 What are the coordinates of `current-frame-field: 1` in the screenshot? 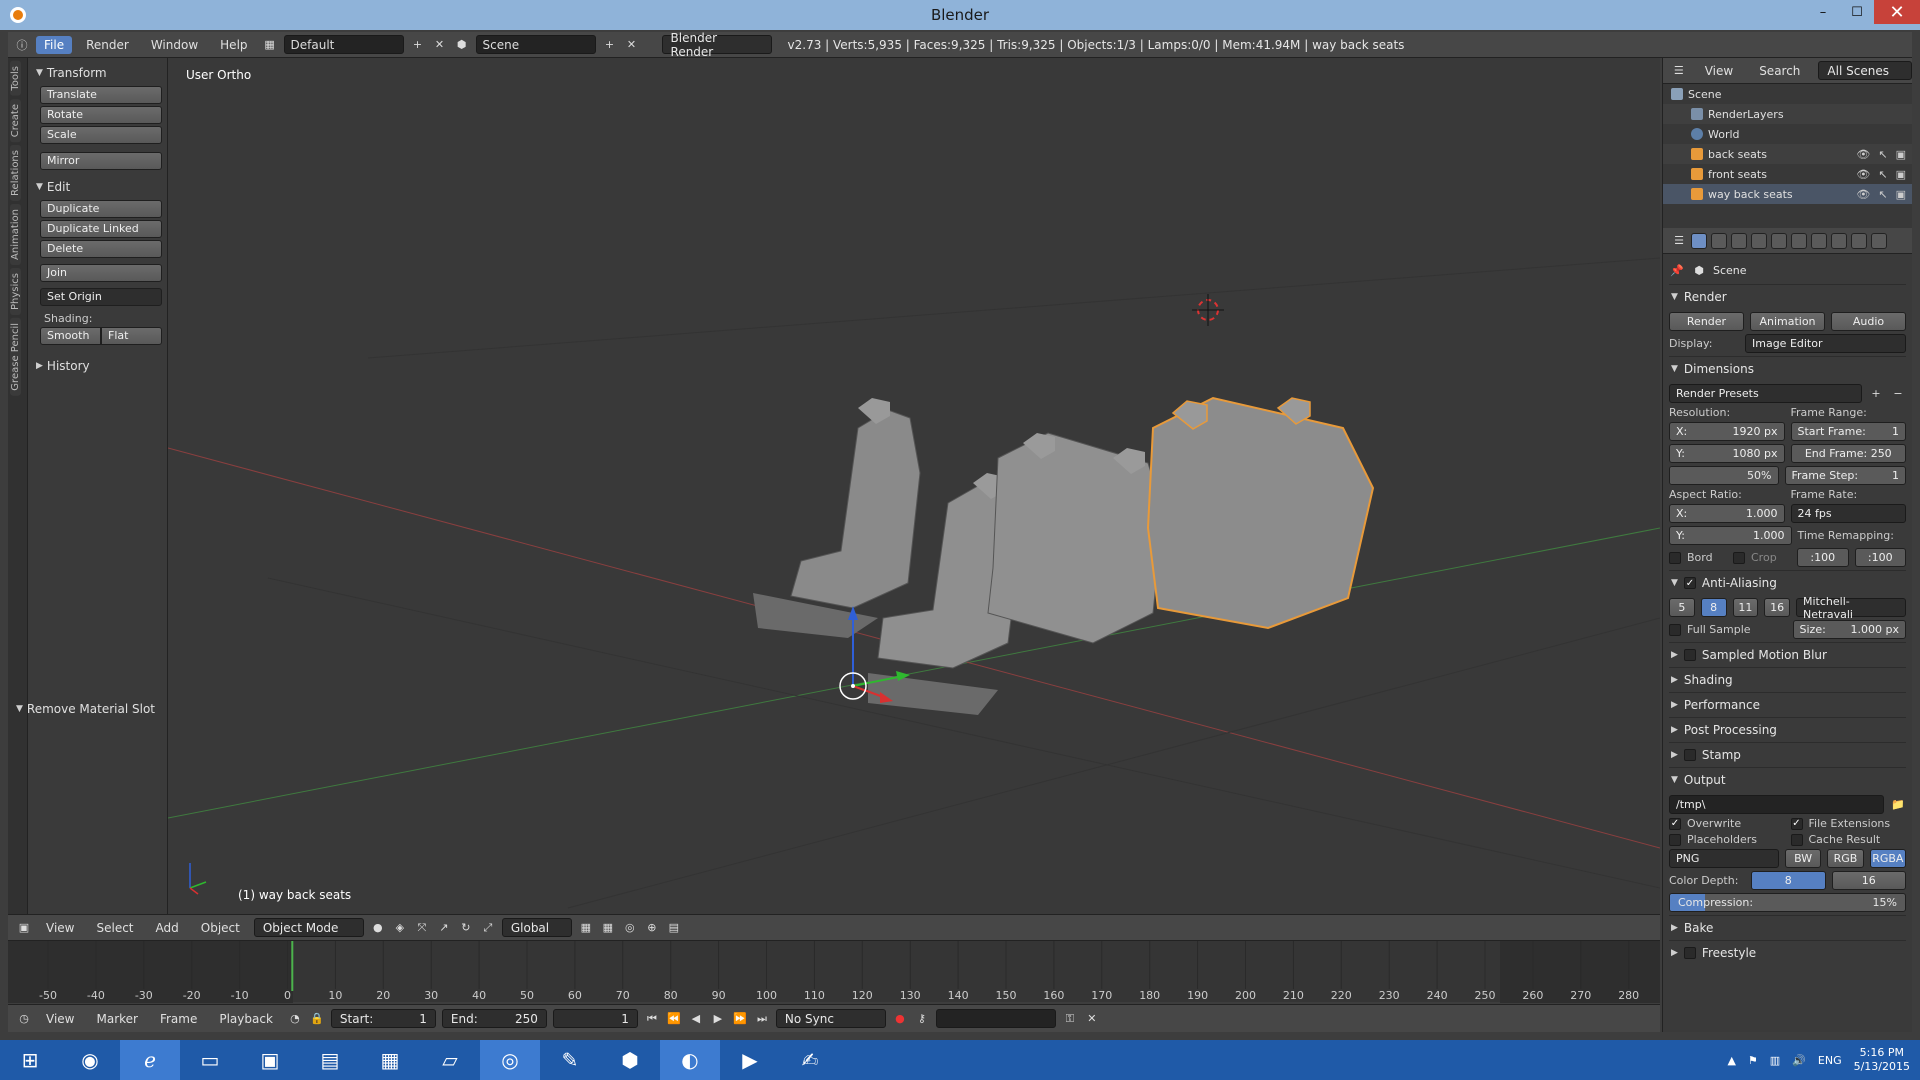 It's located at (595, 1018).